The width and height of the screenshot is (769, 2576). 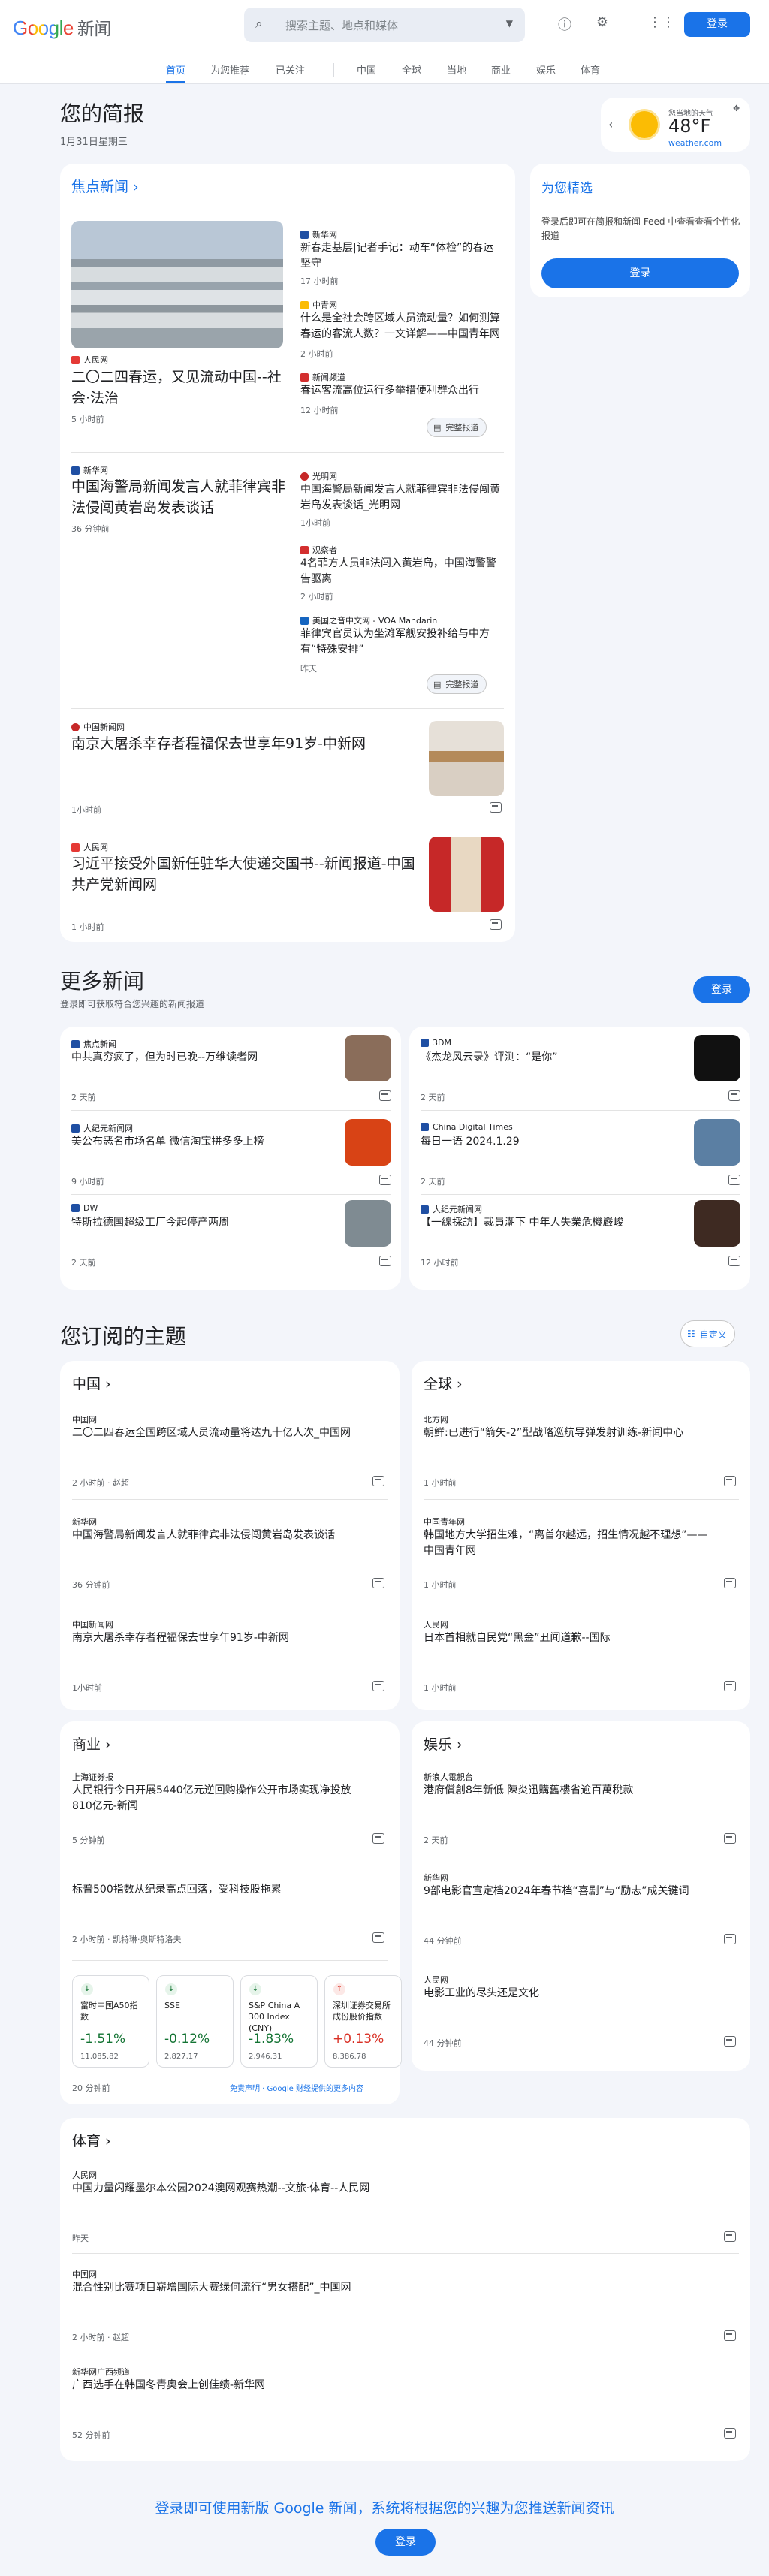 I want to click on entertainment-topic-link: 娱乐 ›, so click(x=443, y=1743).